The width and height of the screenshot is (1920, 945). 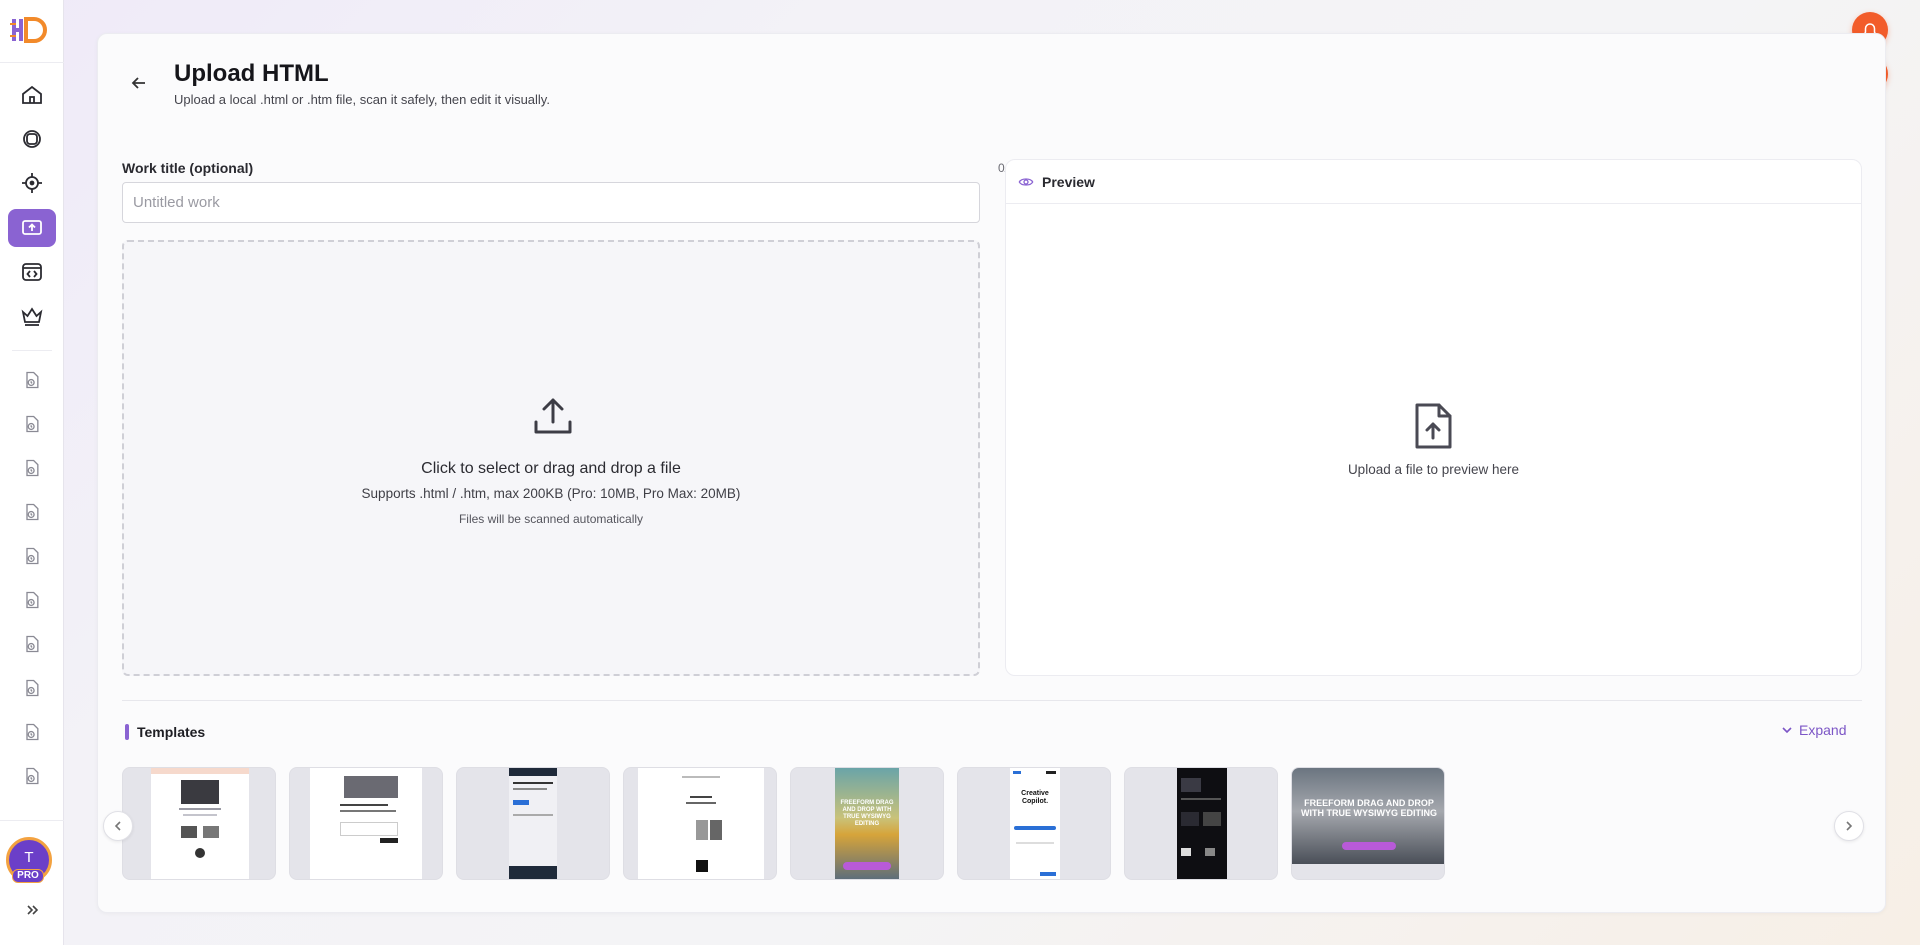 What do you see at coordinates (1433, 426) in the screenshot?
I see `file-upload-icon` at bounding box center [1433, 426].